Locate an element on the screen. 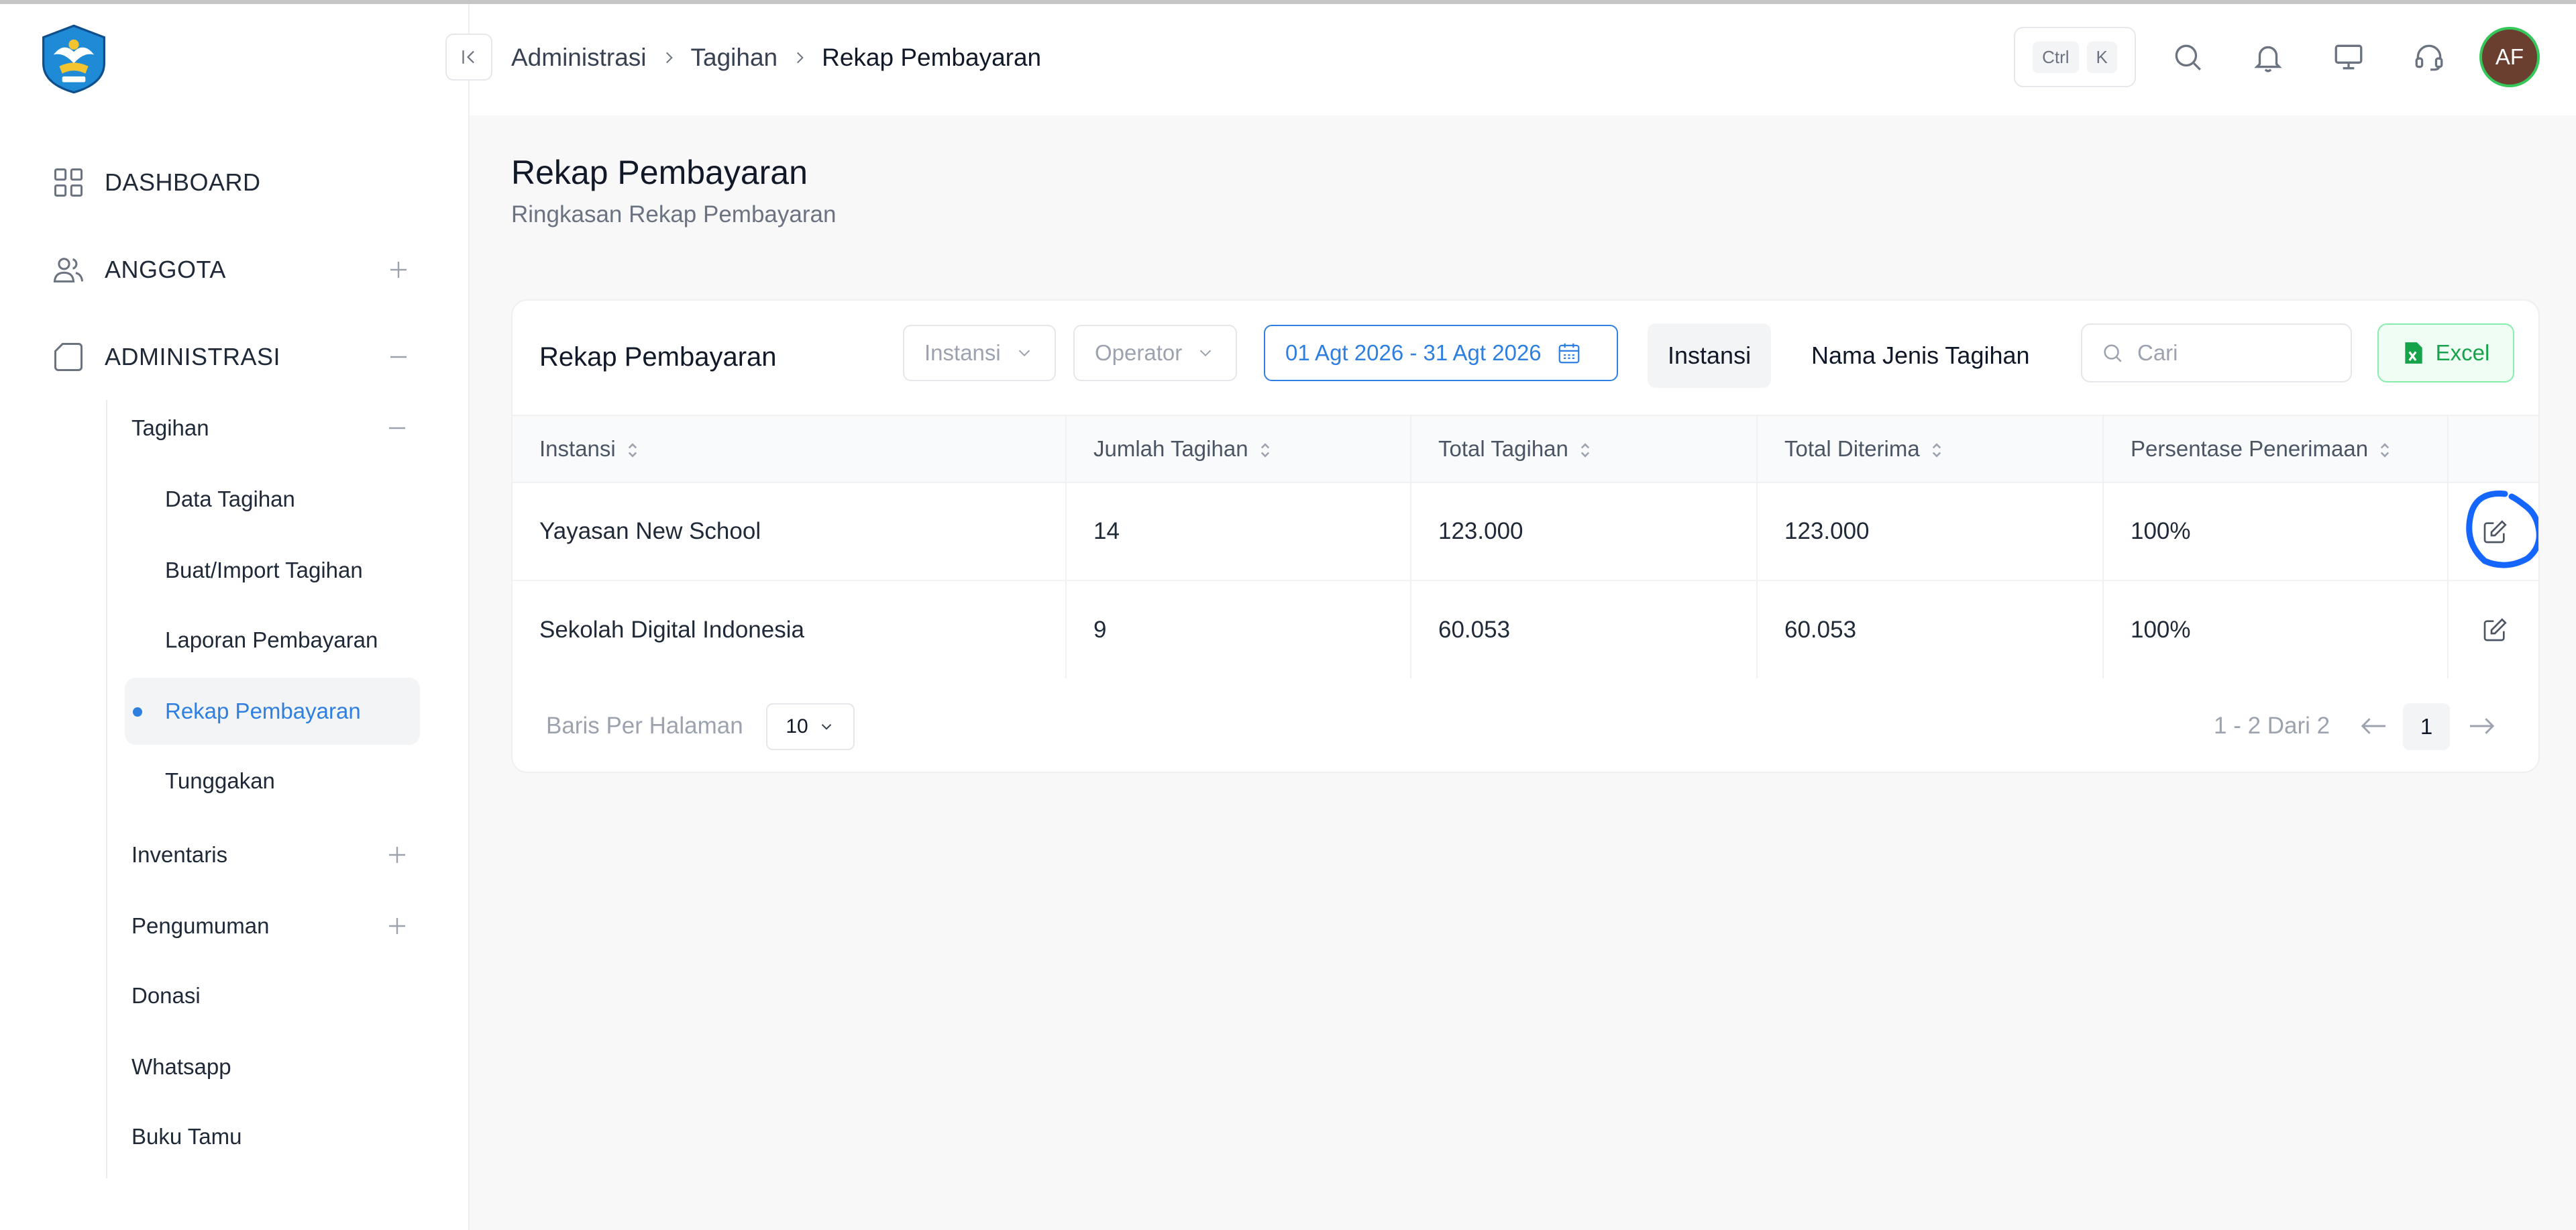  nav-administrasi: ADMINISTRASI is located at coordinates (239, 357).